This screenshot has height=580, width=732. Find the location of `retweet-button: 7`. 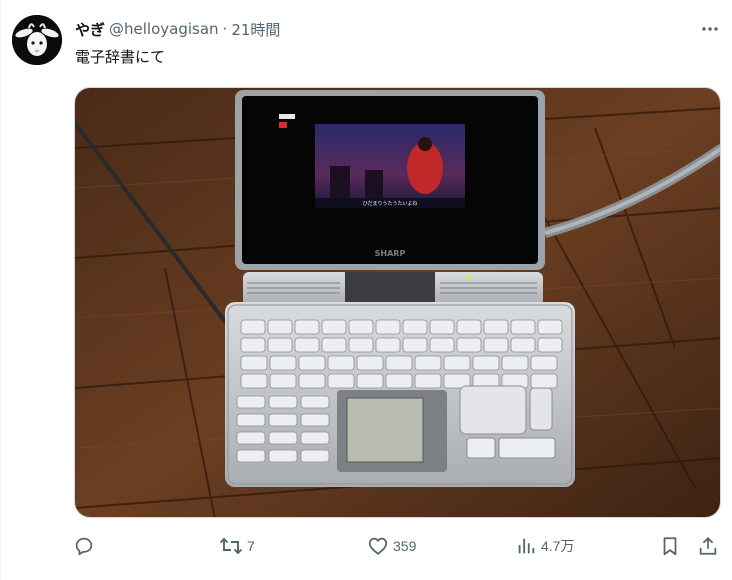

retweet-button: 7 is located at coordinates (237, 546).